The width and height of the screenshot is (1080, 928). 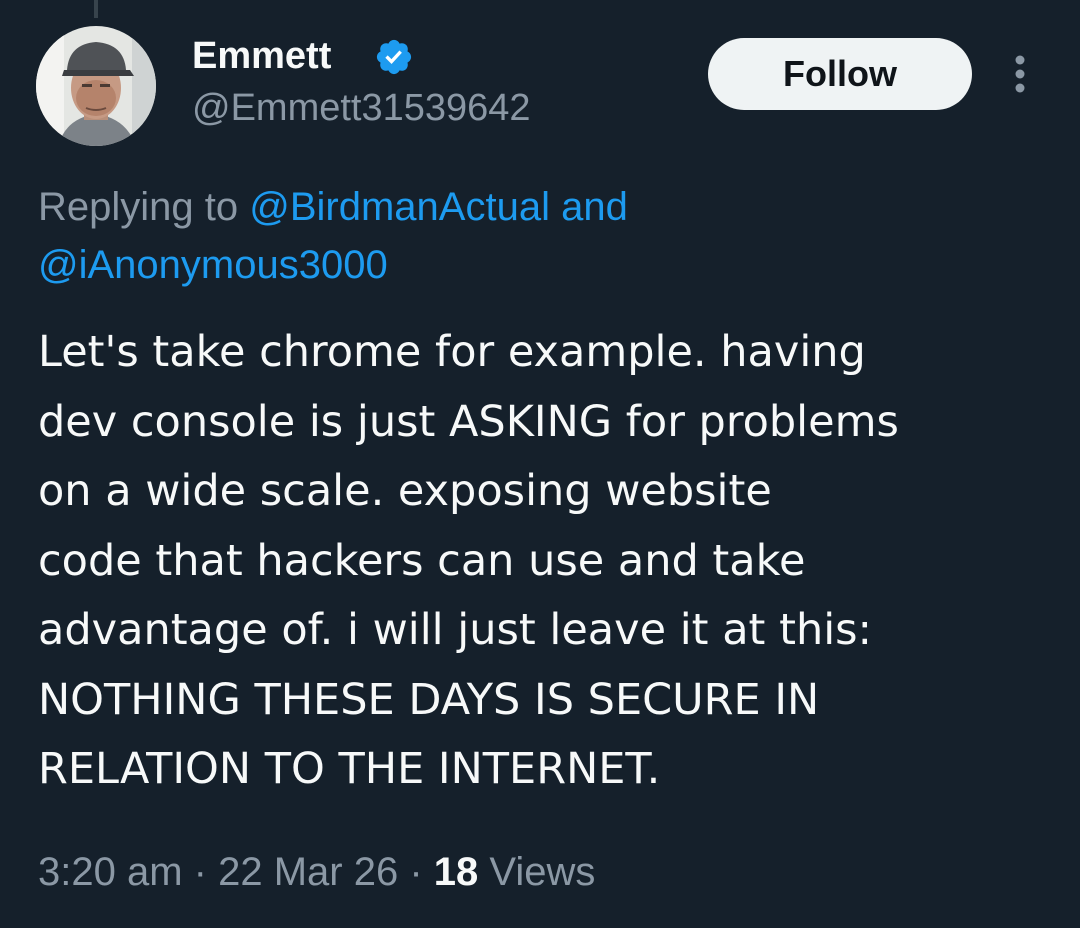 I want to click on tweet-line: Let's take chrome for example. having, so click(x=452, y=352).